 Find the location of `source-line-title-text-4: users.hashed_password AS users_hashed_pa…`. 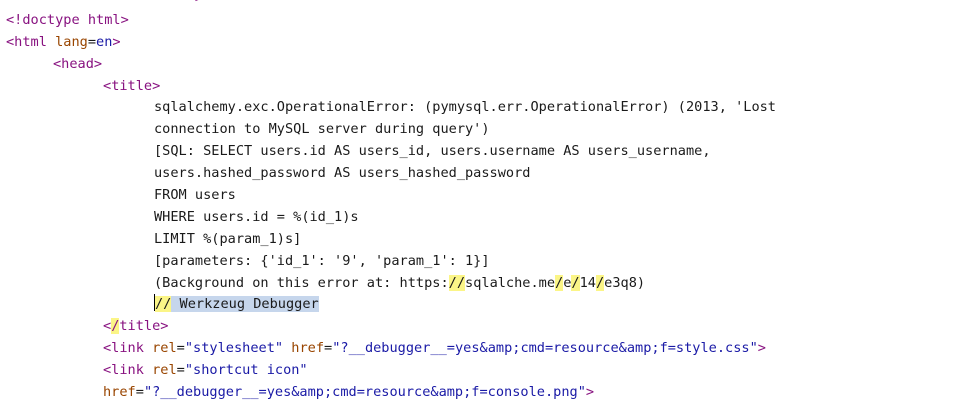

source-line-title-text-4: users.hashed_password AS users_hashed_pa… is located at coordinates (482, 174).